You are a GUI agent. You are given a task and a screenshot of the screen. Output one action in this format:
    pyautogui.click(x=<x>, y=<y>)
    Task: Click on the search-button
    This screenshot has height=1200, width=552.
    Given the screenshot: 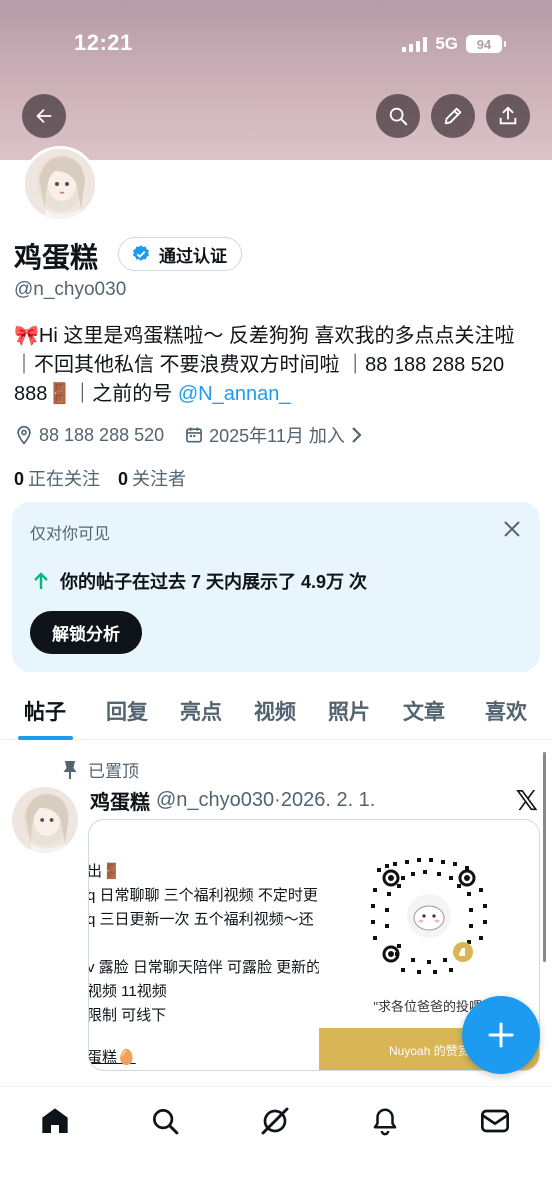 What is the action you would take?
    pyautogui.click(x=398, y=116)
    